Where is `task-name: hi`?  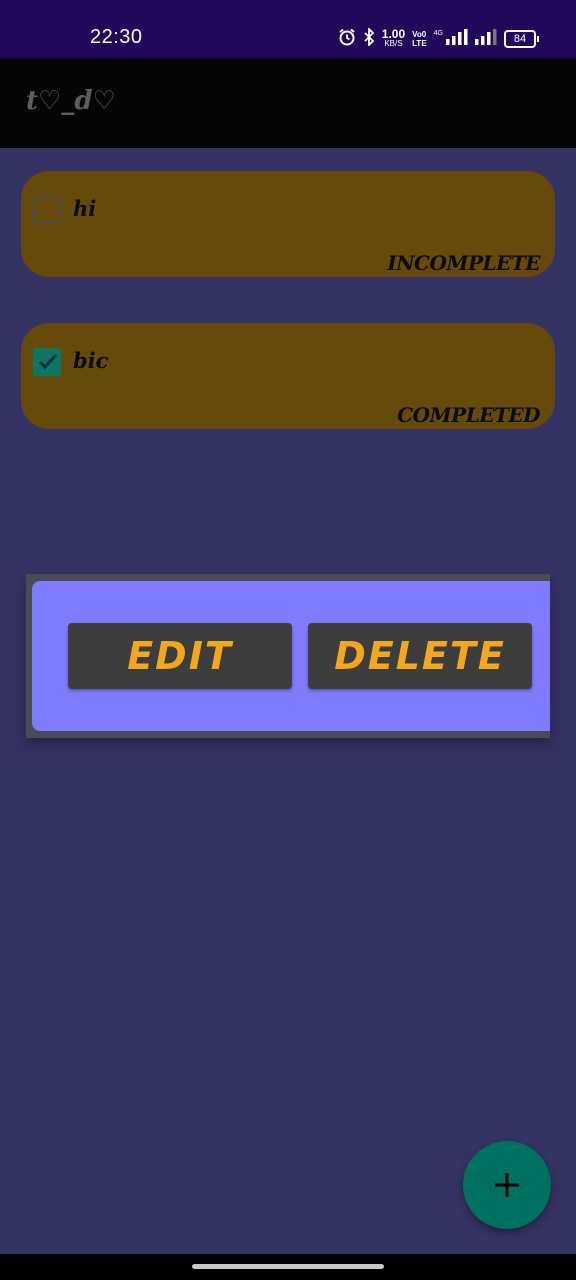 task-name: hi is located at coordinates (85, 208).